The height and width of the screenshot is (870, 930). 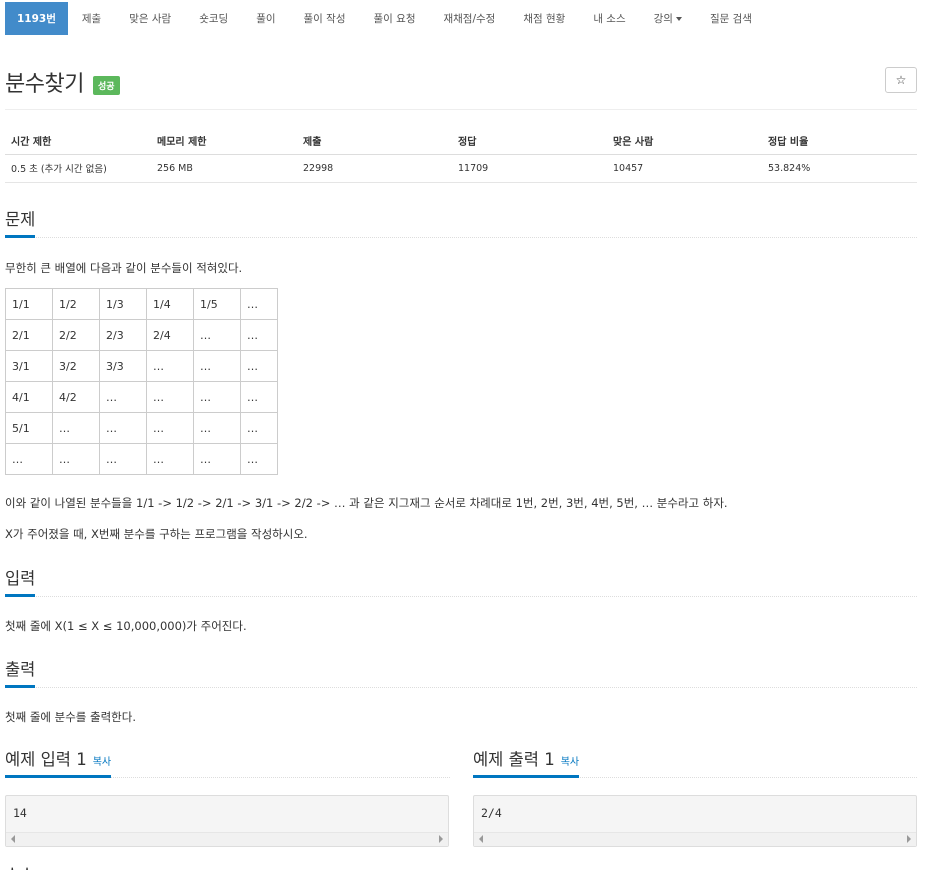 I want to click on star-icon: ☆, so click(x=901, y=80).